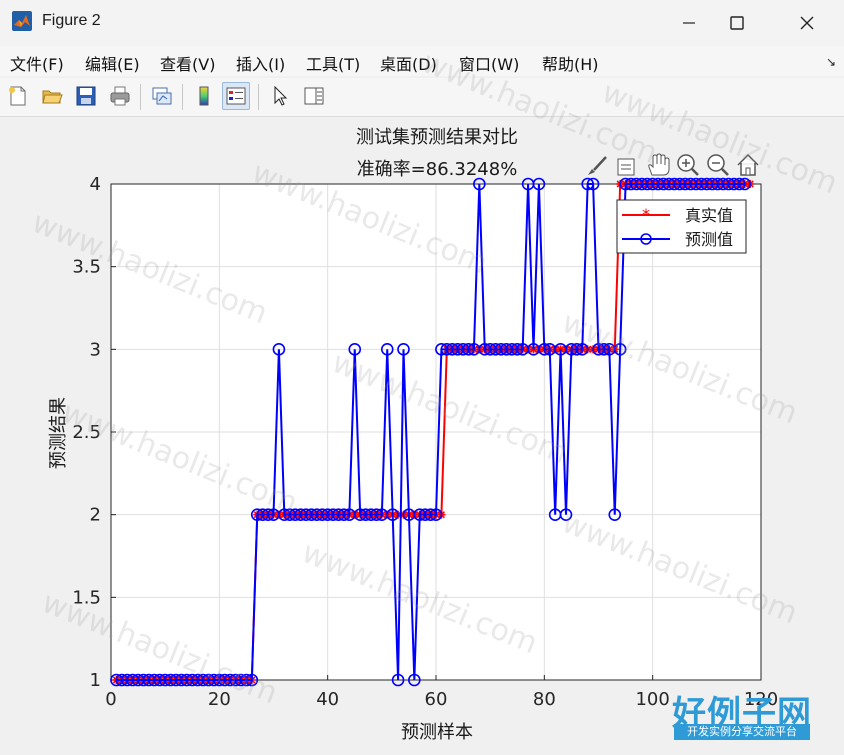 This screenshot has height=755, width=844. Describe the element at coordinates (260, 63) in the screenshot. I see `menu-insert: 插入(I)` at that location.